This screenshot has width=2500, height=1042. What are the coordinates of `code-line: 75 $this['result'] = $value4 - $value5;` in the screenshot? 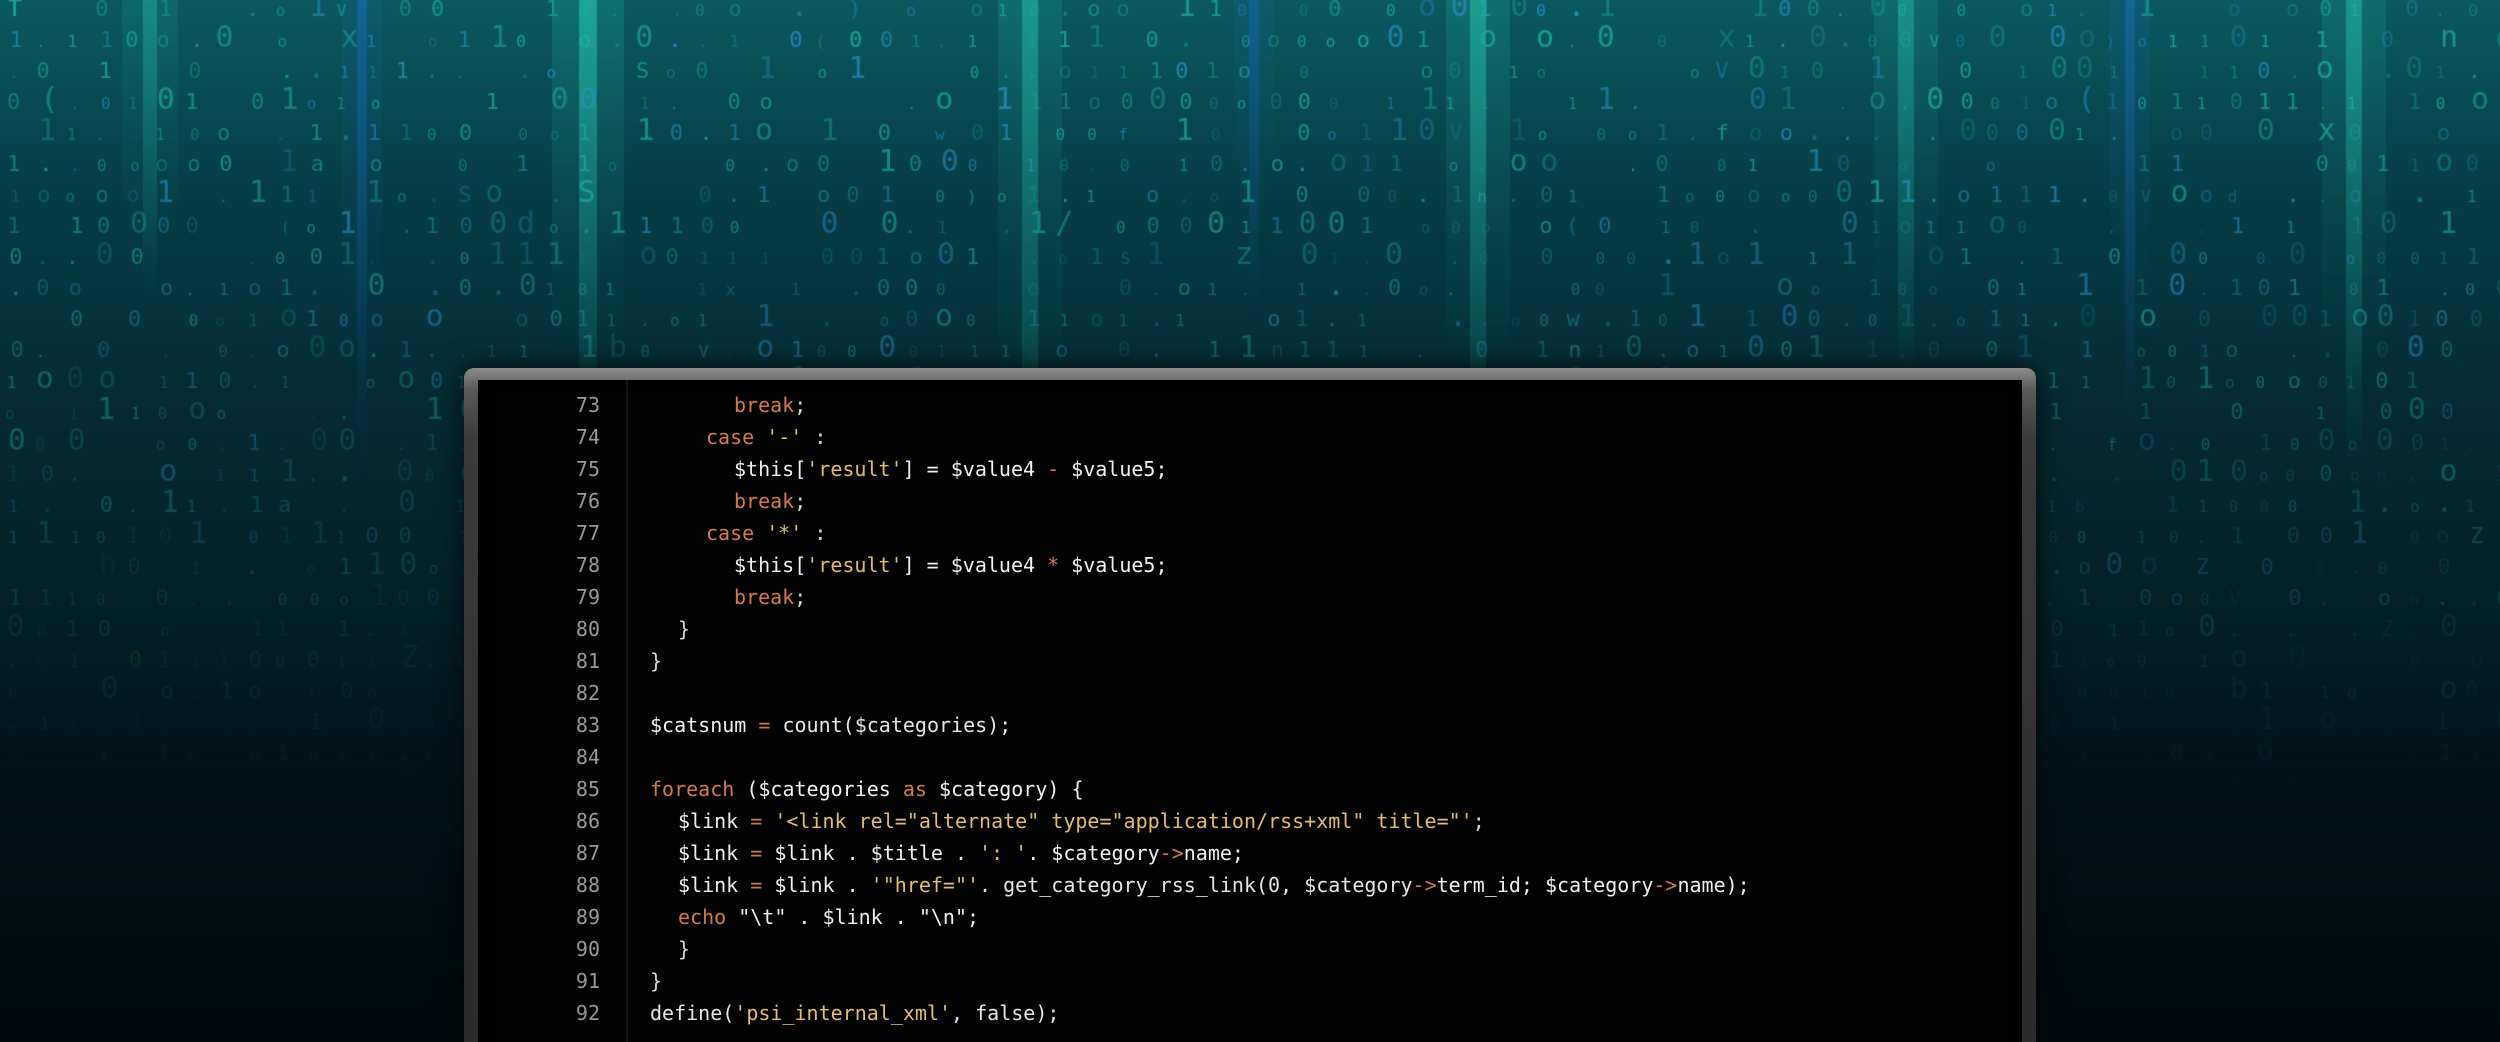 It's located at (1250, 469).